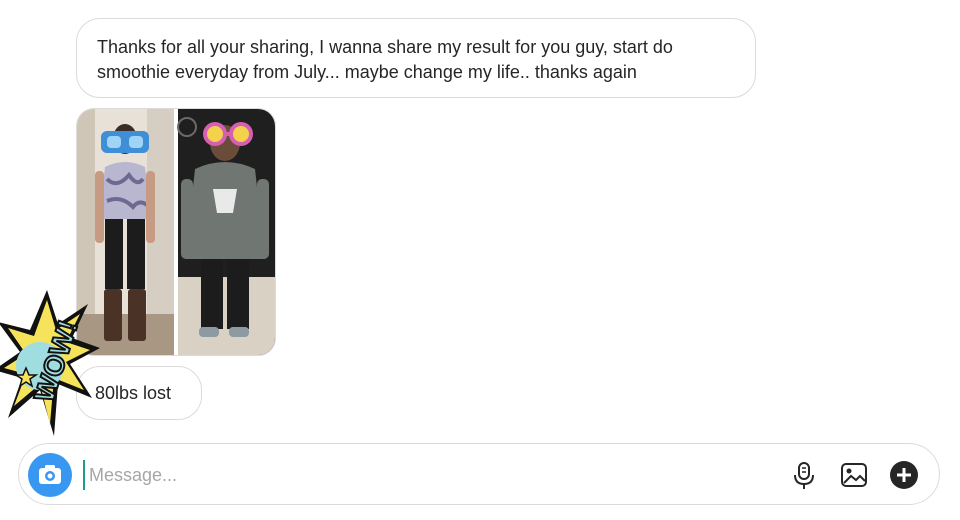  I want to click on image-gallery-icon, so click(854, 475).